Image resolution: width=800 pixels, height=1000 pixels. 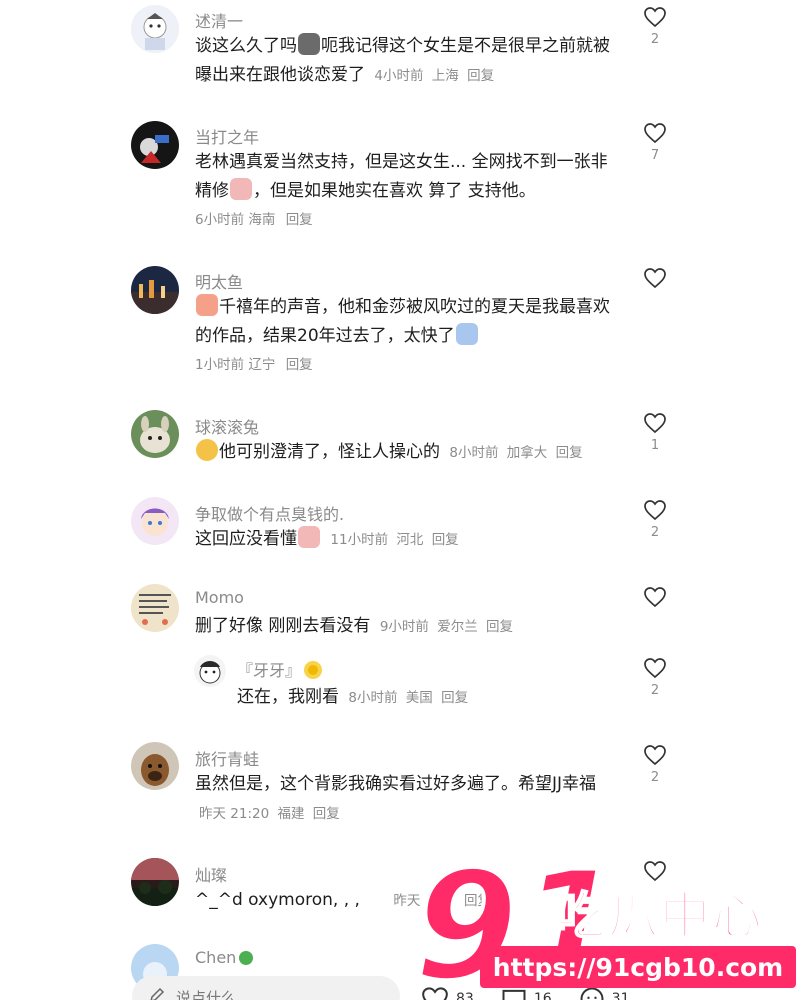 I want to click on comment-text-part: ，但是如果她实在喜欢 算了 支持他。, so click(x=394, y=191).